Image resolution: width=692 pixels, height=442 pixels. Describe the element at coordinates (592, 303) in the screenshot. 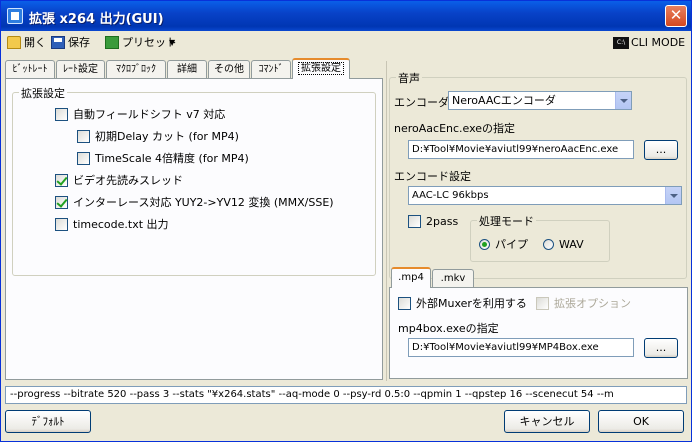

I see `checkbox-label: 拡張オプション` at that location.